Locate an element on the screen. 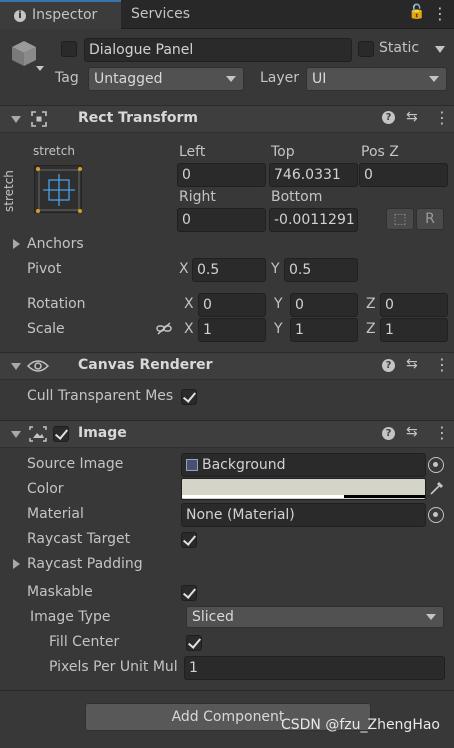 The width and height of the screenshot is (454, 748). info-icon: i is located at coordinates (20, 16).